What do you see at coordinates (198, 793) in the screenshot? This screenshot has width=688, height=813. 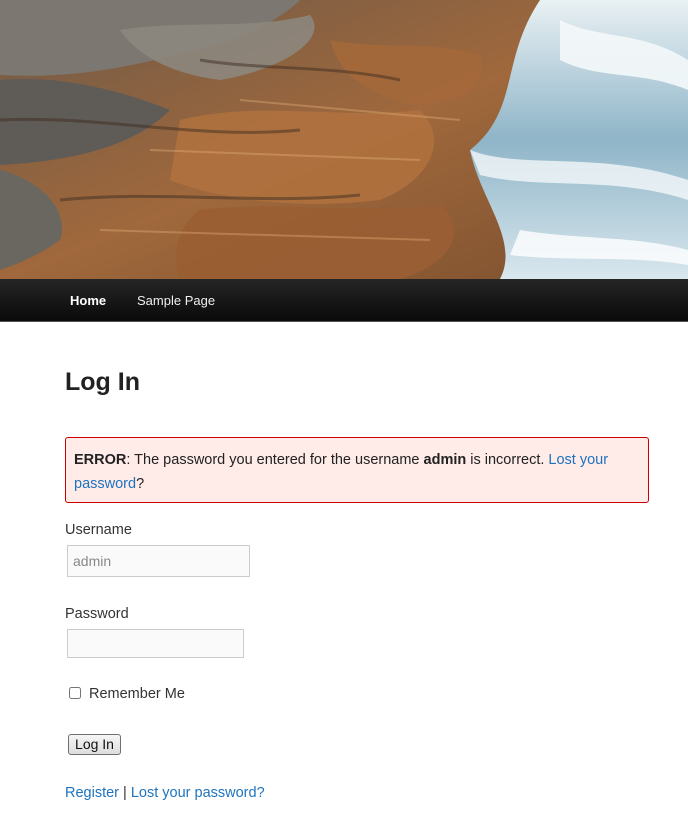 I see `lost-password-link: Lost your password?` at bounding box center [198, 793].